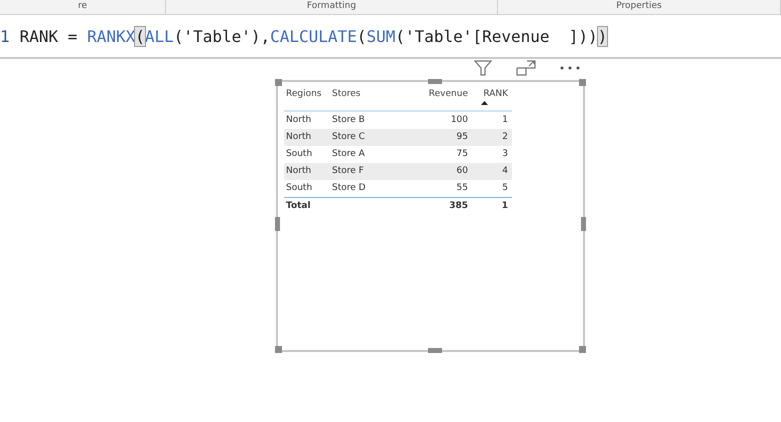 Image resolution: width=781 pixels, height=422 pixels. I want to click on table-cell: 2, so click(492, 137).